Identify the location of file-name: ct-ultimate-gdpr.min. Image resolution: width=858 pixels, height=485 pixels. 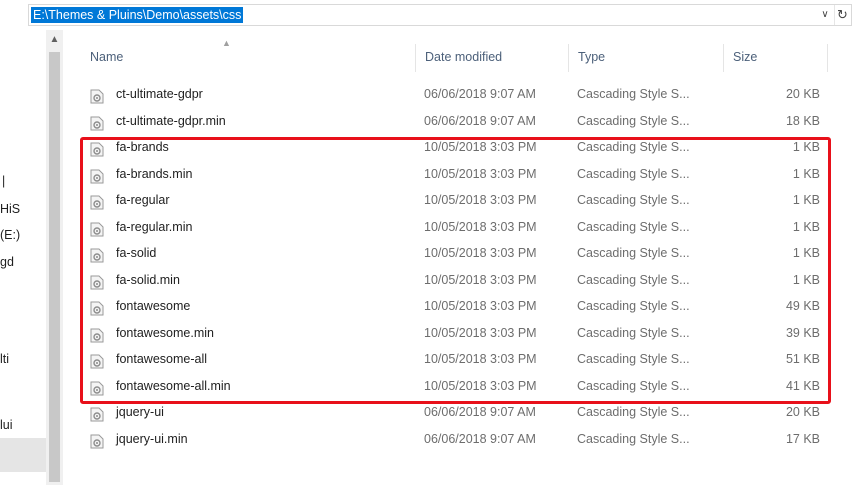
(171, 121).